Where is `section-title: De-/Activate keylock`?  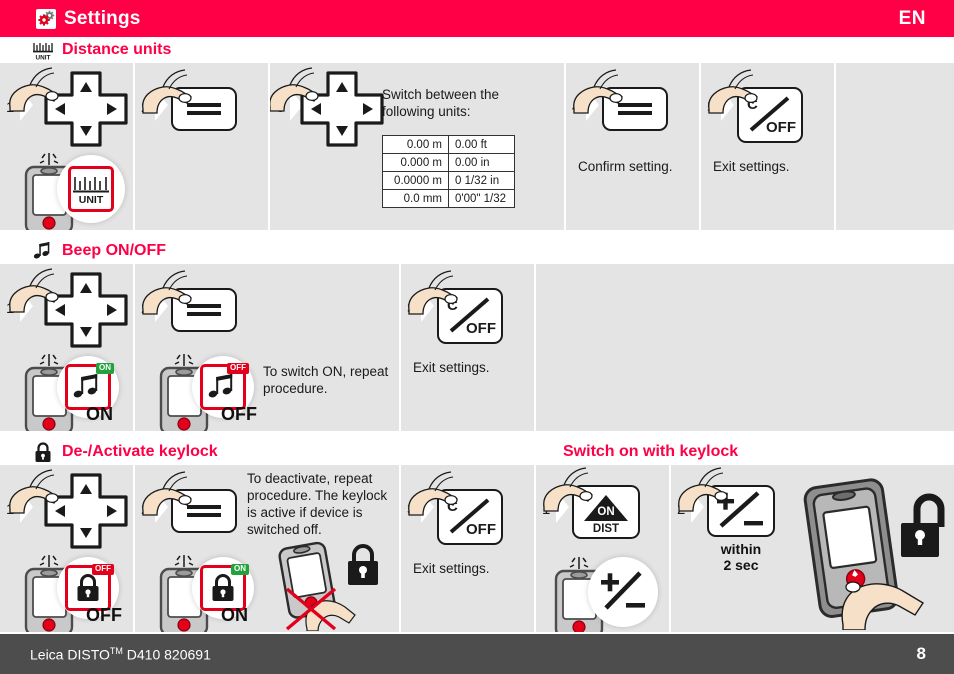 section-title: De-/Activate keylock is located at coordinates (140, 451).